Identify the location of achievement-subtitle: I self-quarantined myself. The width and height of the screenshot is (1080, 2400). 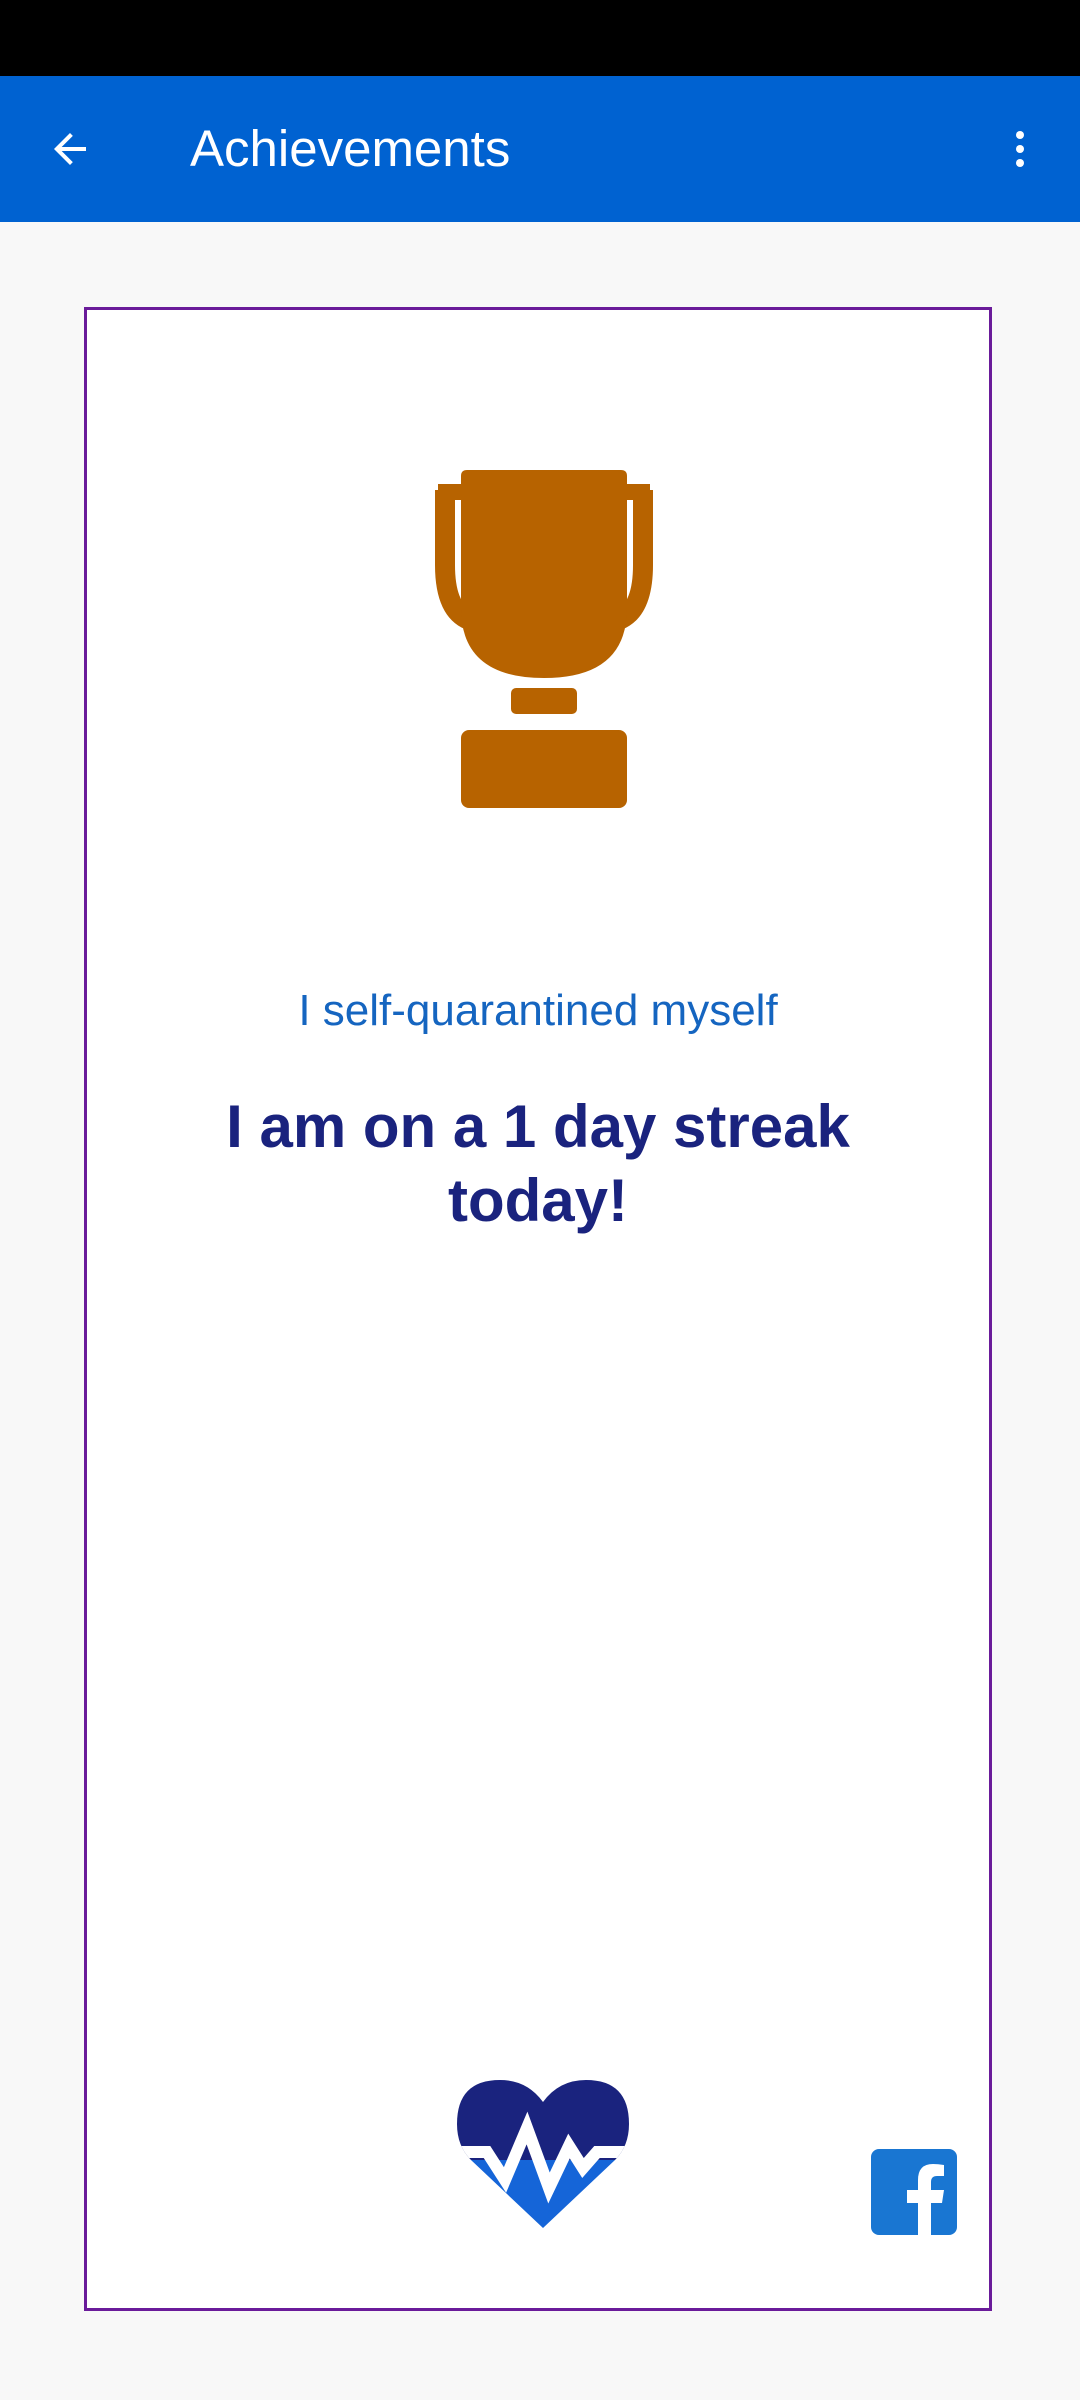
(538, 1010).